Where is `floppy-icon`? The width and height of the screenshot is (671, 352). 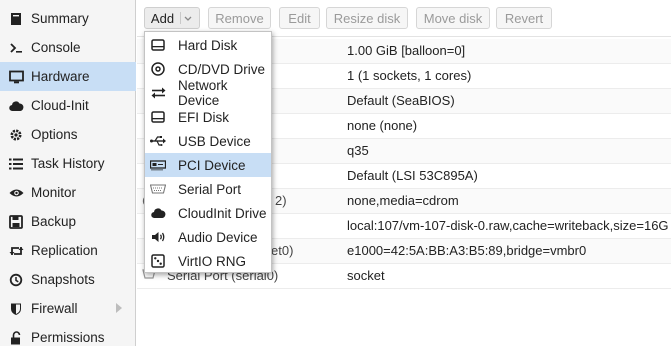 floppy-icon is located at coordinates (16, 222).